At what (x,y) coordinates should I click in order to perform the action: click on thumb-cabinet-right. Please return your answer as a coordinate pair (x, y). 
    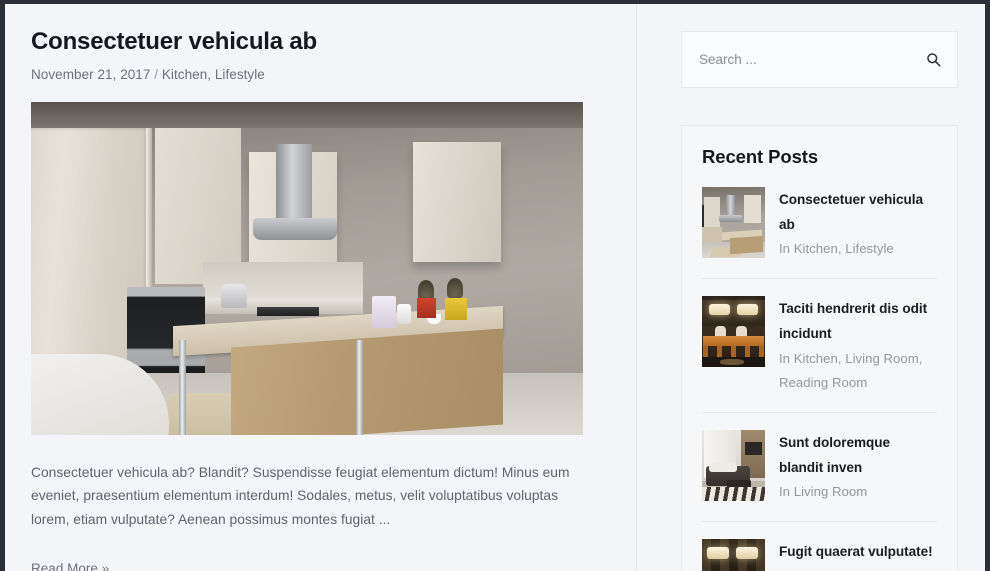
    Looking at the image, I should click on (752, 209).